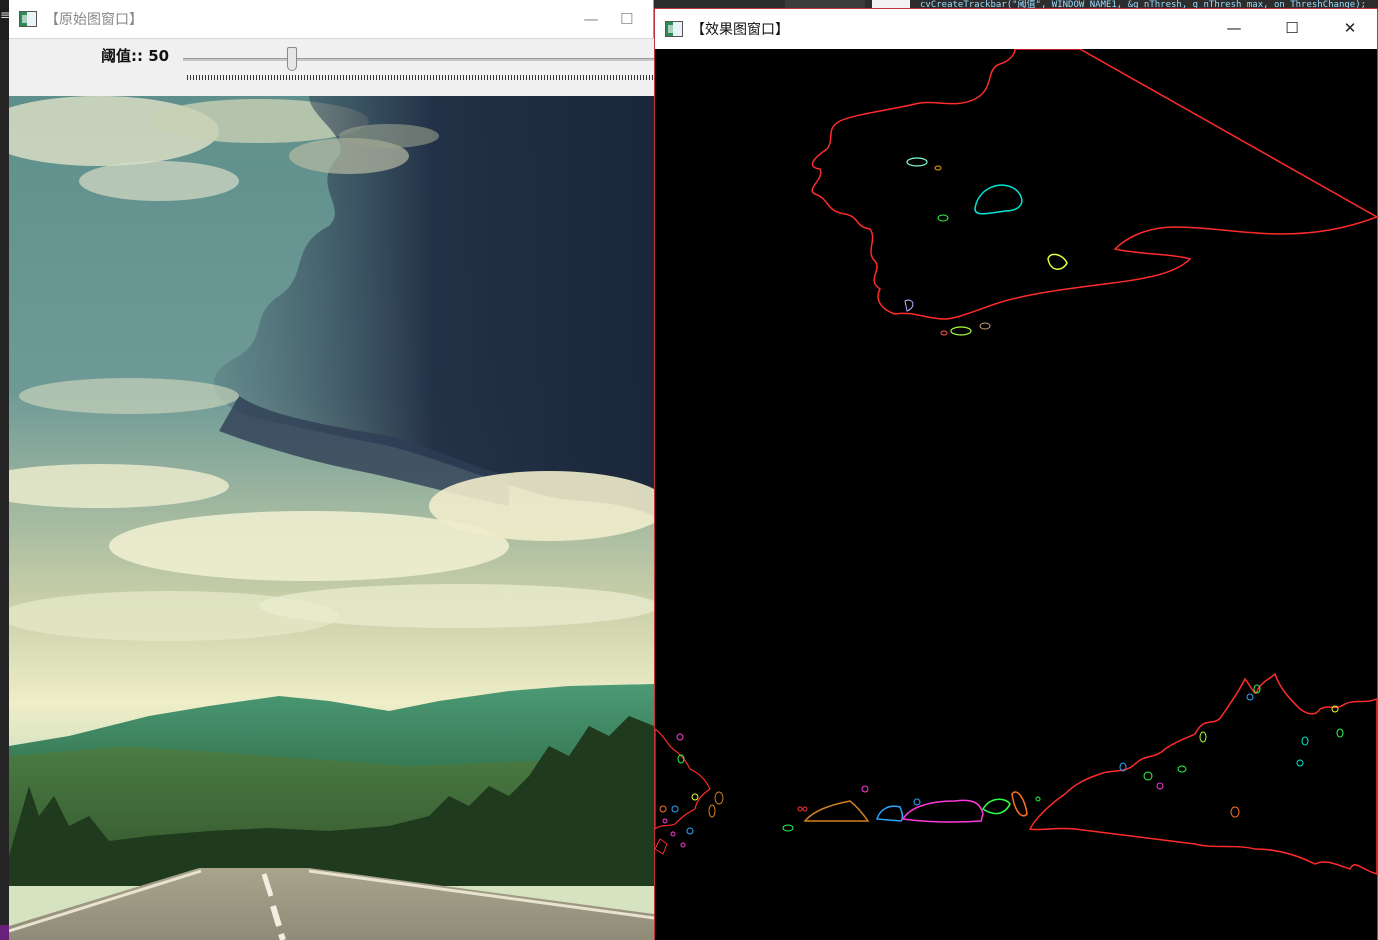  What do you see at coordinates (331, 67) in the screenshot?
I see `trackbar-panel: 阈值:: 50` at bounding box center [331, 67].